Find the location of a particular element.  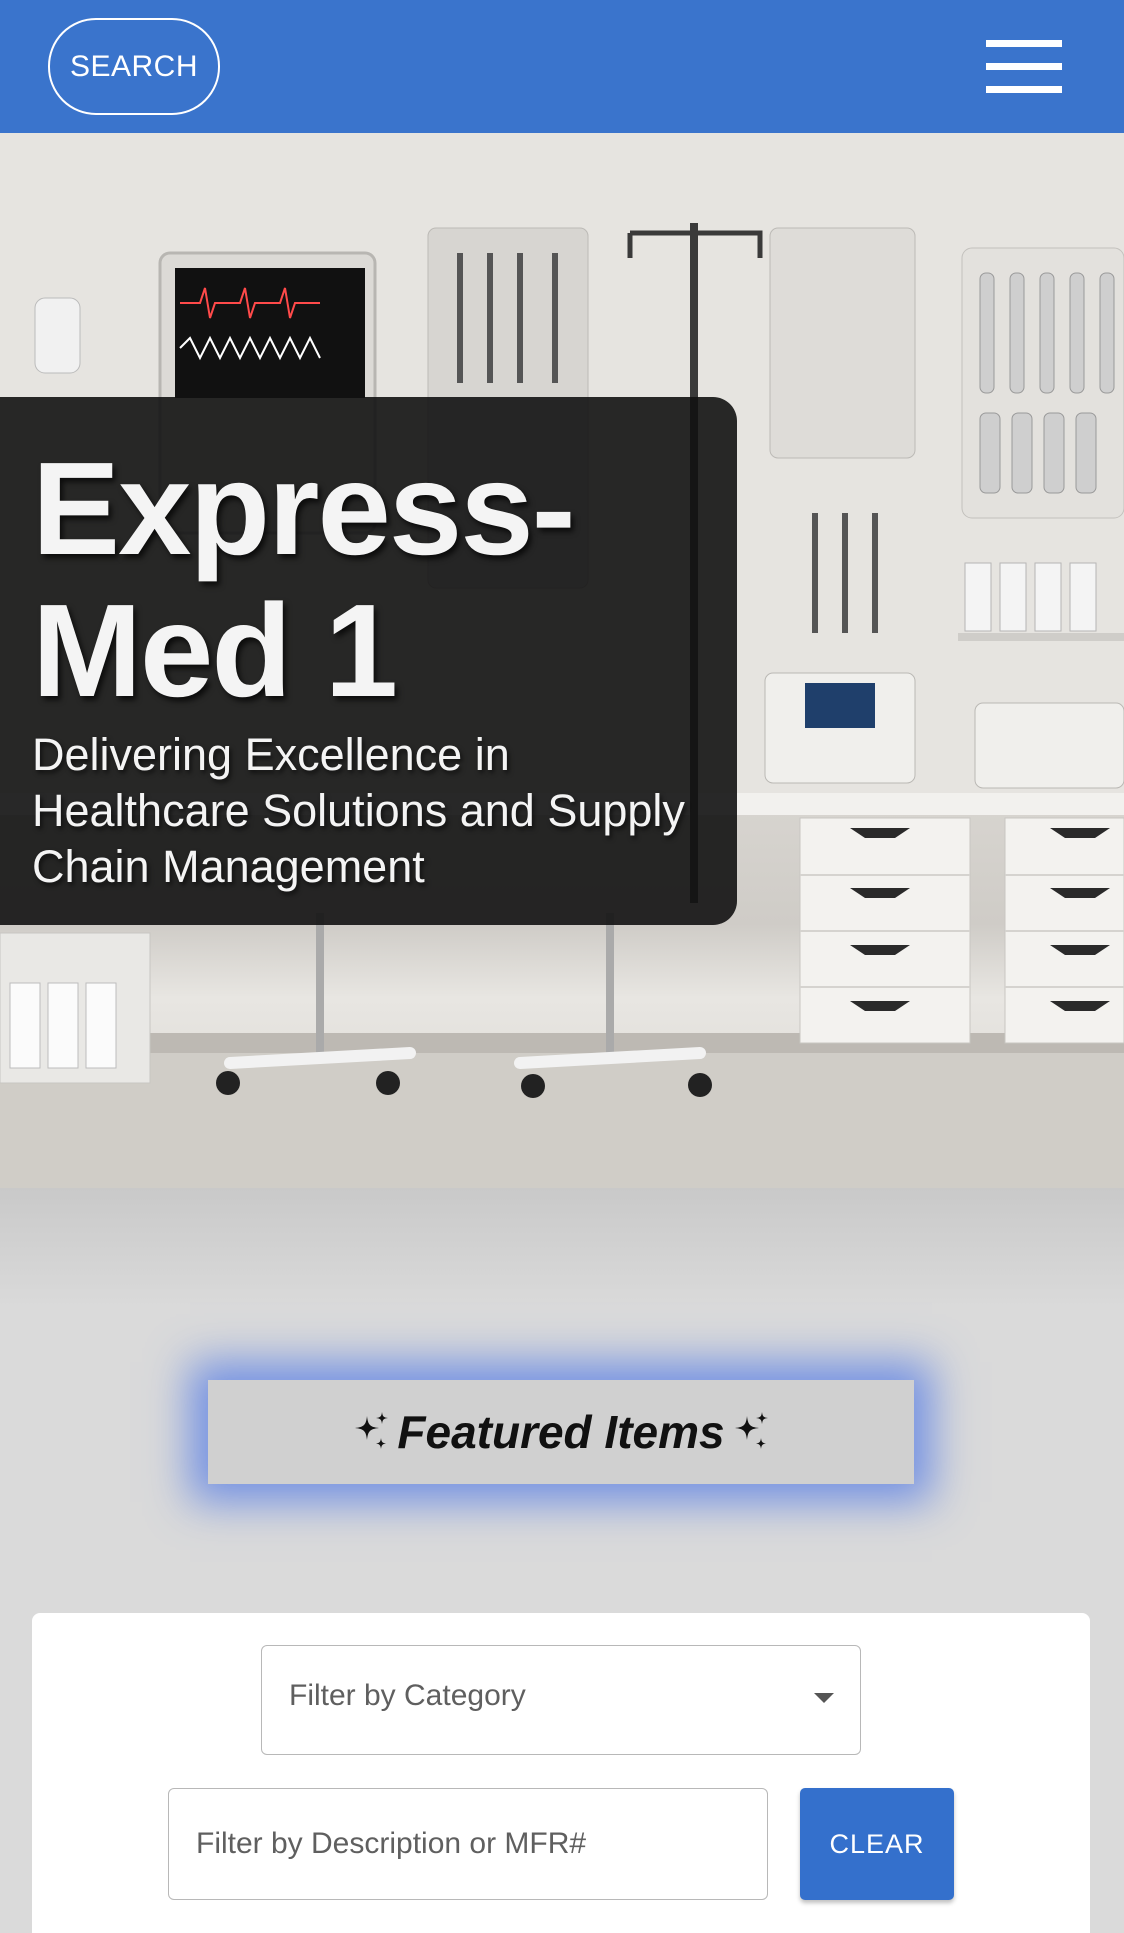

hero-title: Express-Med 1 is located at coordinates (304, 579).